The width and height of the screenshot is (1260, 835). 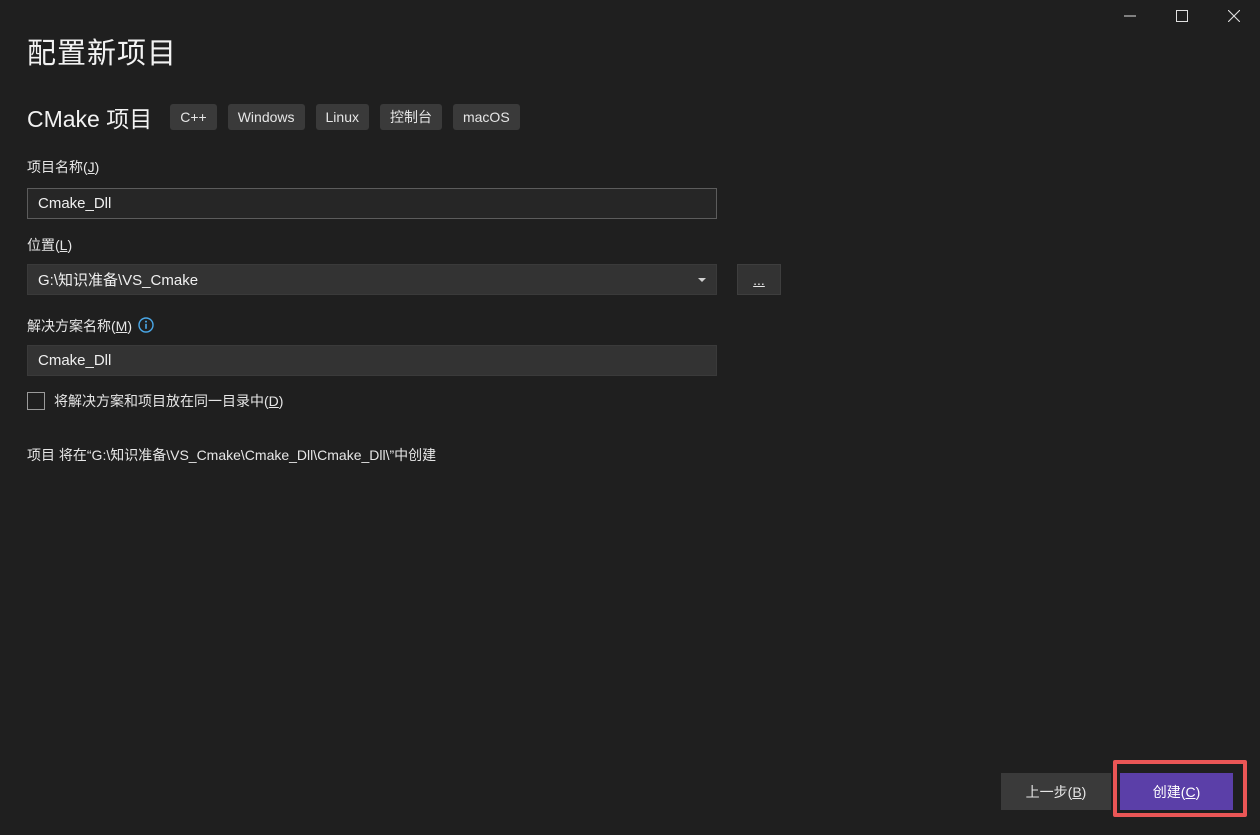 I want to click on tag-cpp: C++, so click(x=193, y=117).